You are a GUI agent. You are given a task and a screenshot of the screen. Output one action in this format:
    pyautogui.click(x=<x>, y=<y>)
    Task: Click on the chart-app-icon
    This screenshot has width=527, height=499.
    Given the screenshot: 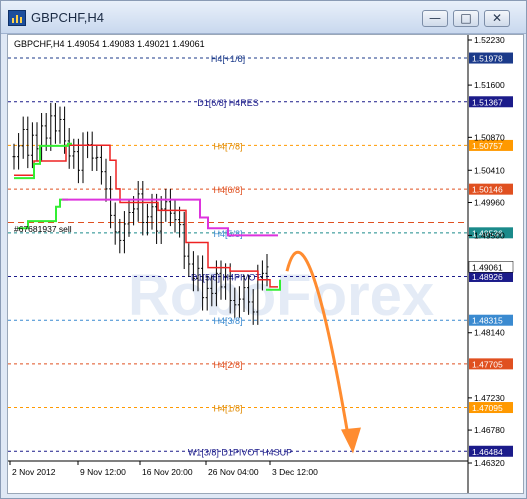 What is the action you would take?
    pyautogui.click(x=17, y=18)
    